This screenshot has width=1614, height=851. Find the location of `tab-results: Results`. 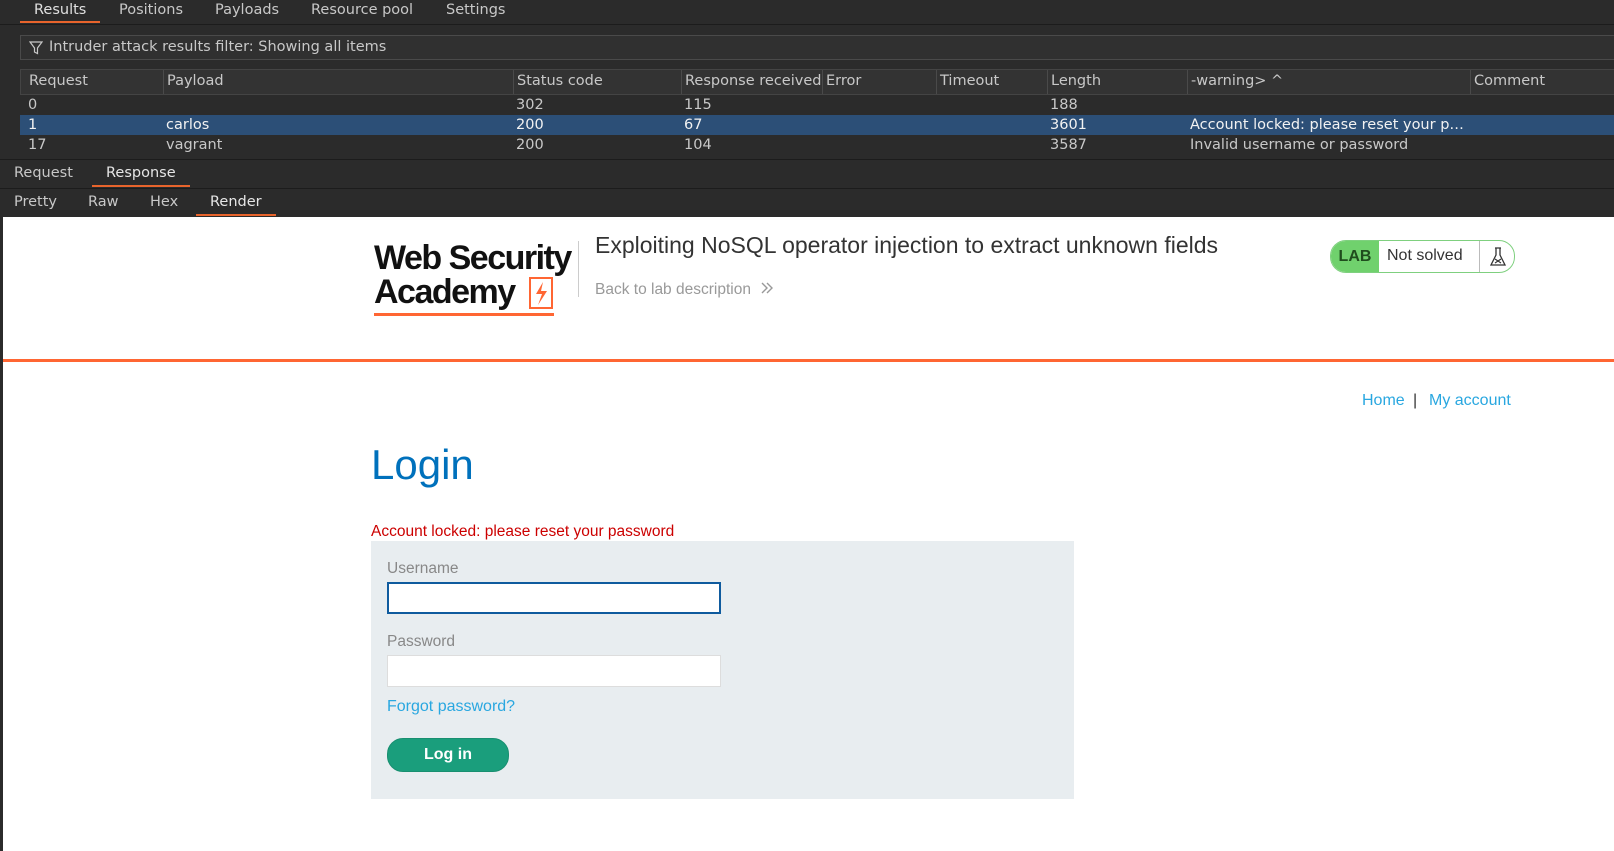

tab-results: Results is located at coordinates (60, 12).